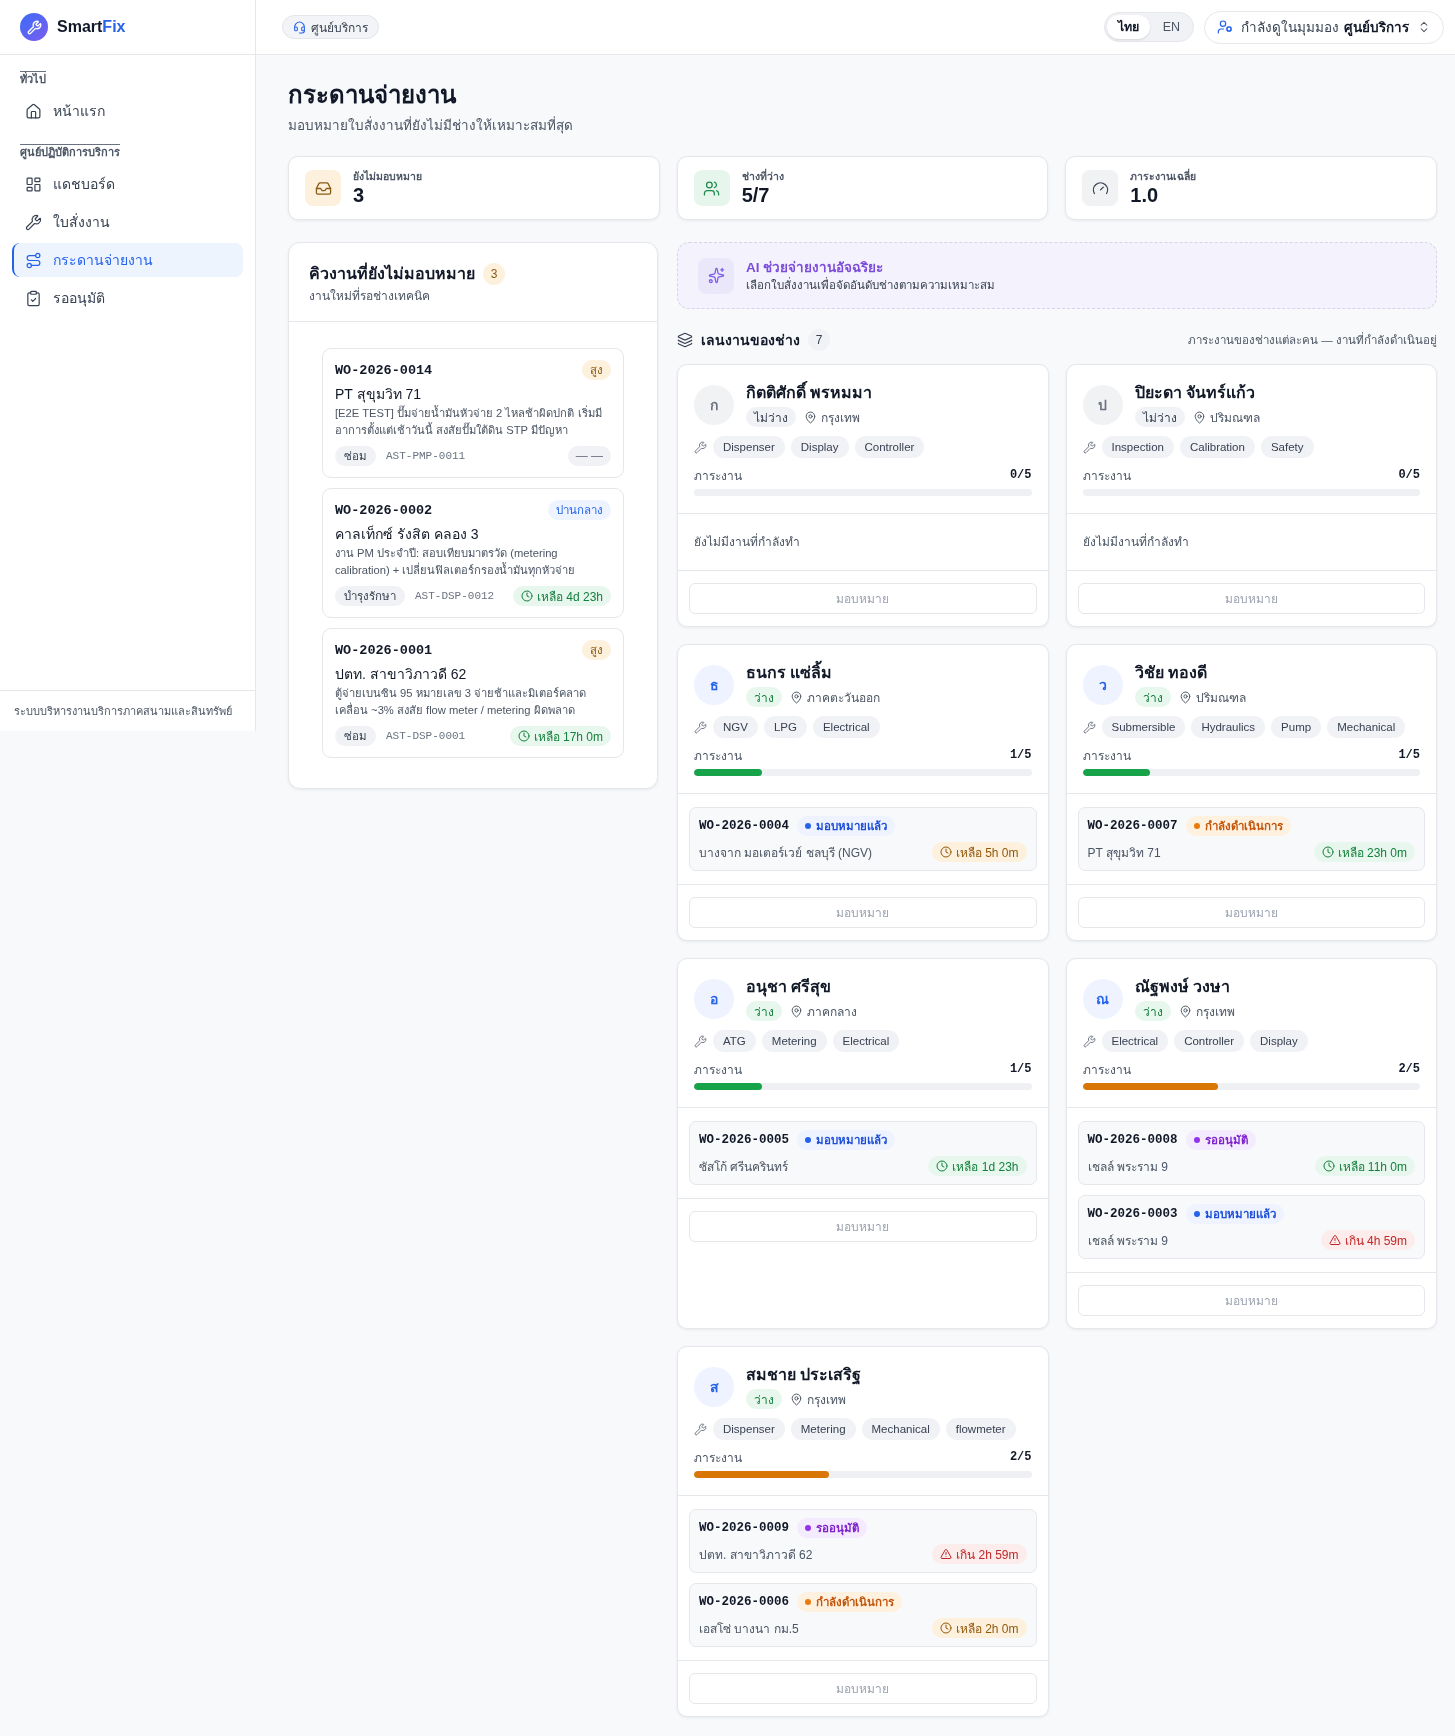  I want to click on job-card: WO-2026-0009 รออนุมัติ ปตท. สาขาวิภาวดี 62 เกิน 2h 59m, so click(863, 1541).